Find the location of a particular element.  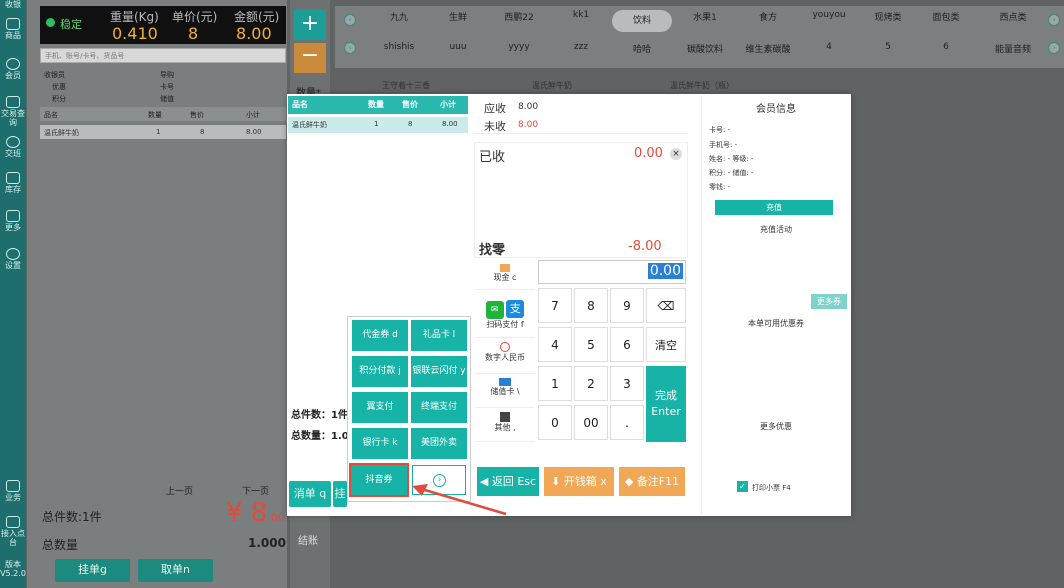

back-button: ◀ 返回 Esc is located at coordinates (508, 481).